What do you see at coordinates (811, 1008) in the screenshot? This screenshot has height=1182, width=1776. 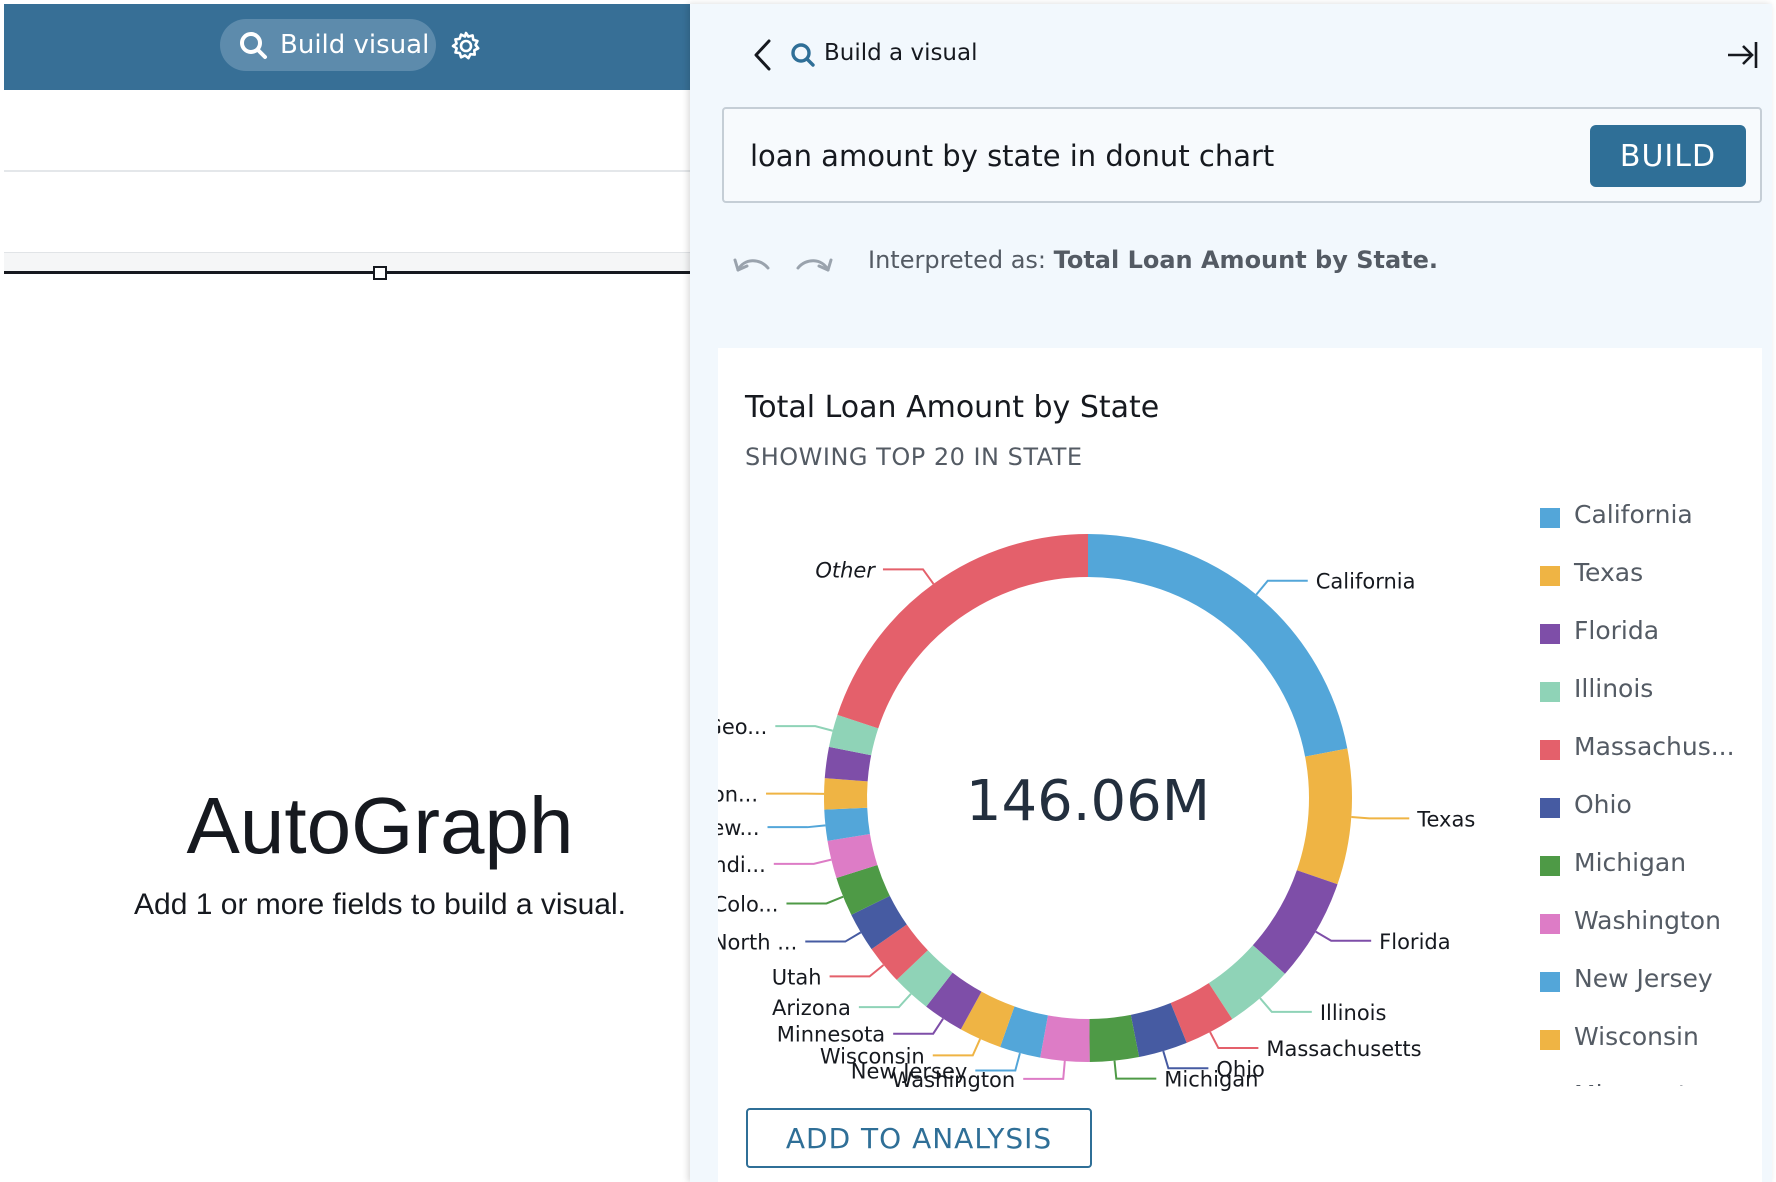 I see `slice-label: Arizona` at bounding box center [811, 1008].